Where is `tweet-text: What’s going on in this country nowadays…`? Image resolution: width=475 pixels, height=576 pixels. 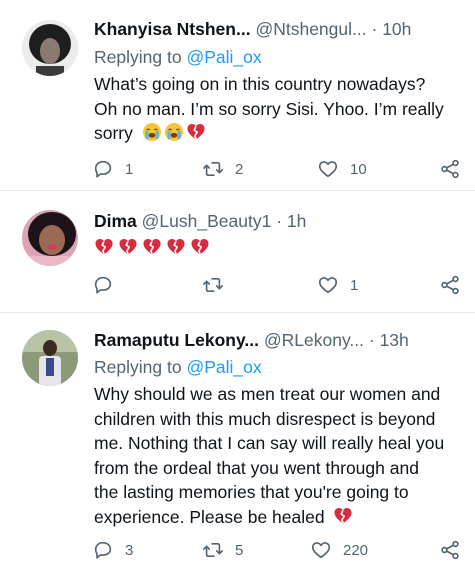
tweet-text: What’s going on in this country nowadays… is located at coordinates (277, 109).